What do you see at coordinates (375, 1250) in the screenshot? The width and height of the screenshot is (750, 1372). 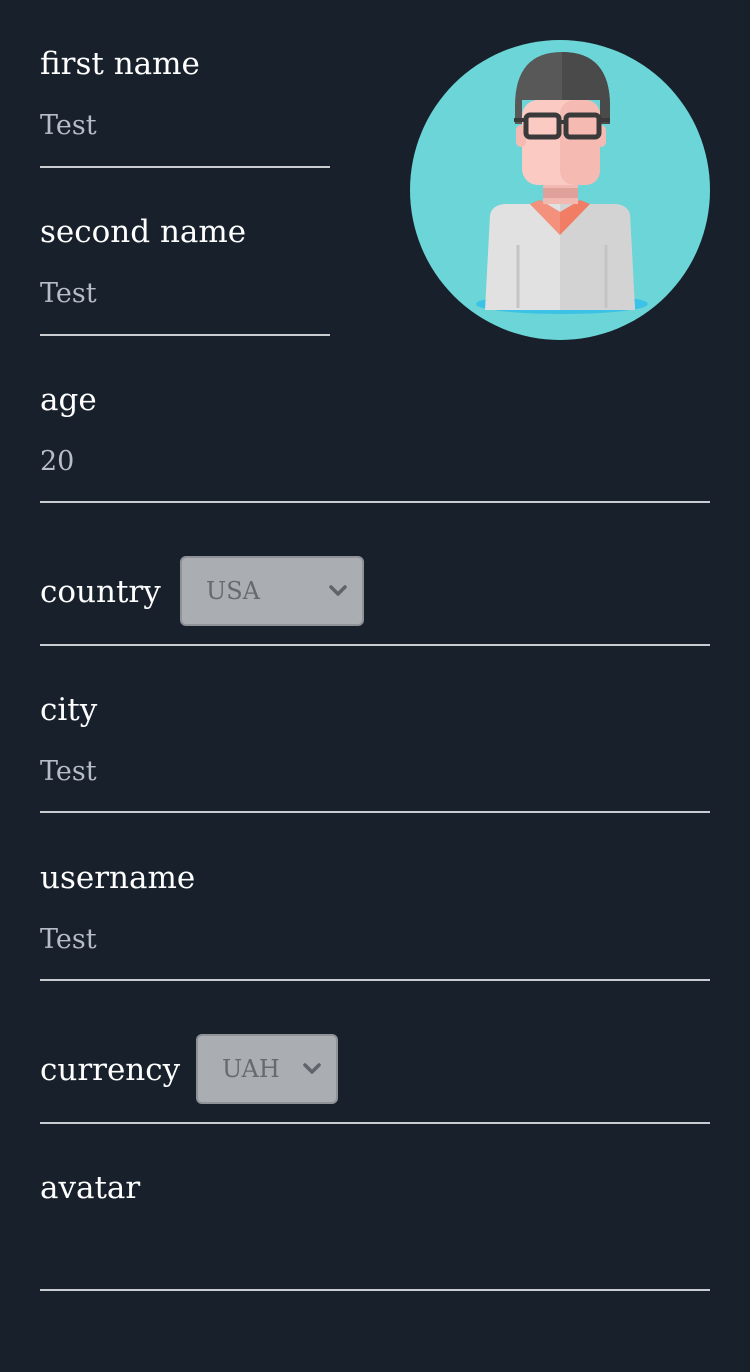 I see `avatar-file-input` at bounding box center [375, 1250].